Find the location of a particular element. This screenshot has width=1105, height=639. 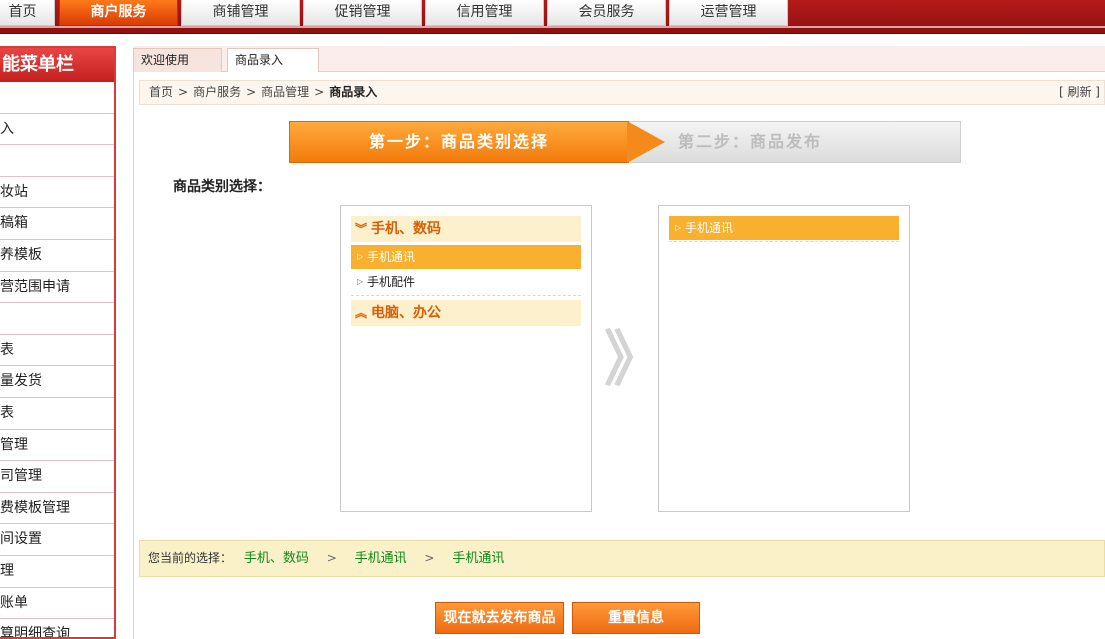

sidebar-item: 间设置 is located at coordinates (57, 540).